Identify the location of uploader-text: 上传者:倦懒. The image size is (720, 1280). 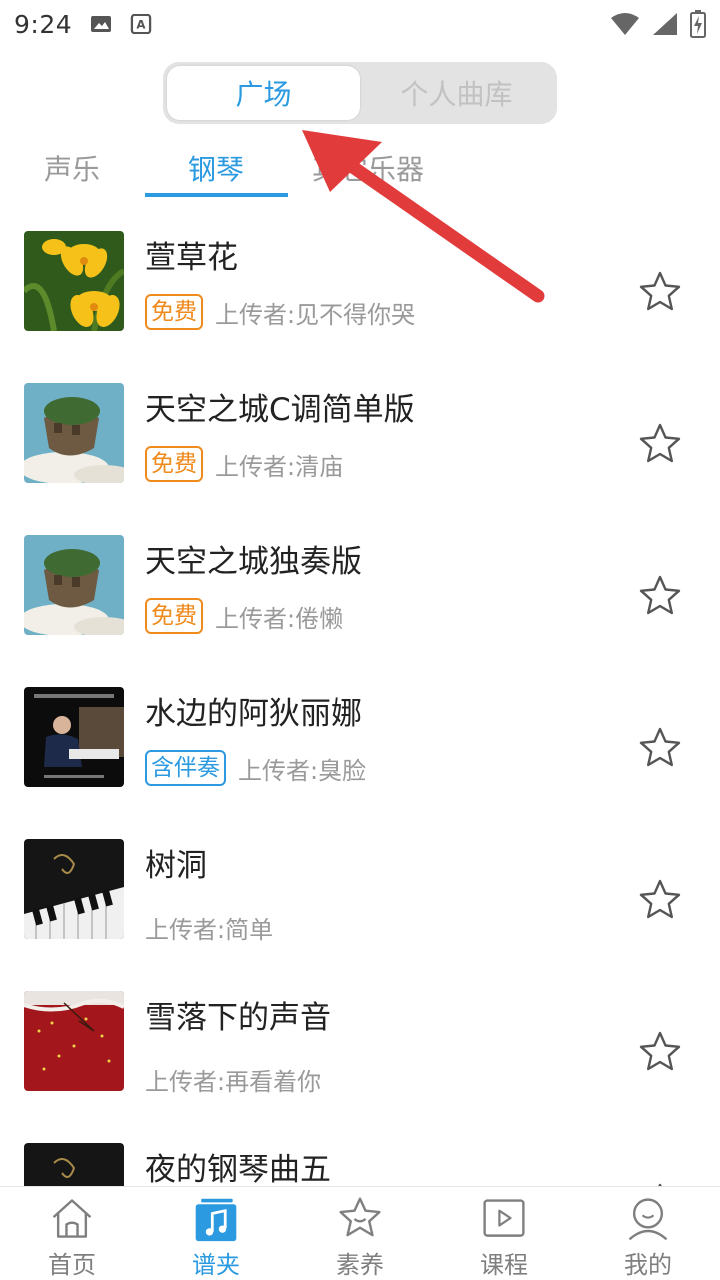
(279, 618).